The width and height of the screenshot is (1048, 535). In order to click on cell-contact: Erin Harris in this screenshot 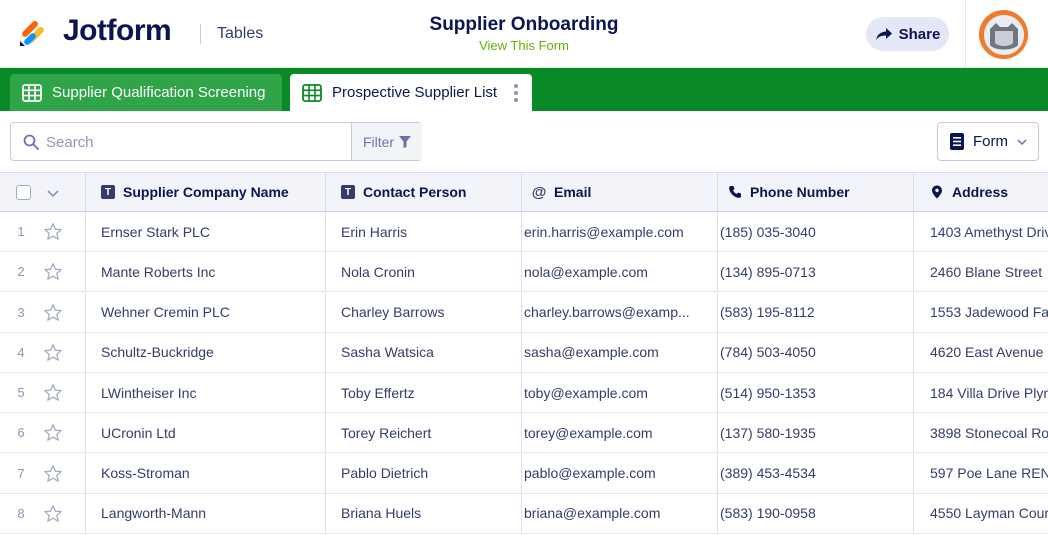, I will do `click(424, 231)`.